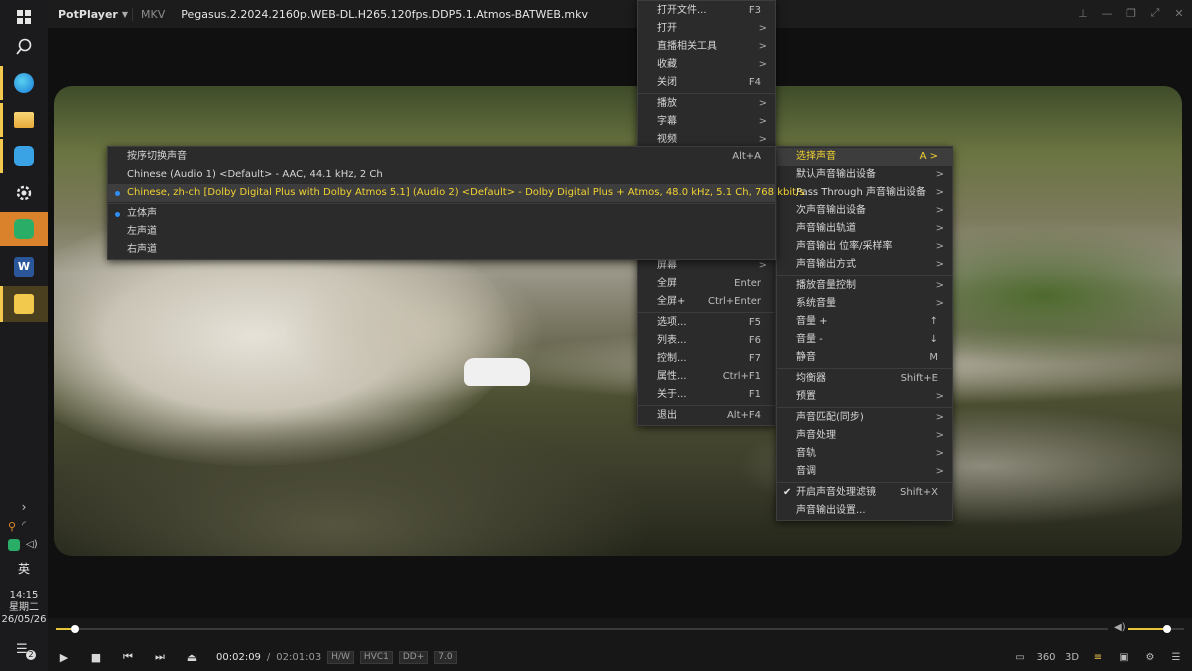 This screenshot has height=671, width=1192. I want to click on main-menu-item: 直播相关工具 >, so click(706, 47).